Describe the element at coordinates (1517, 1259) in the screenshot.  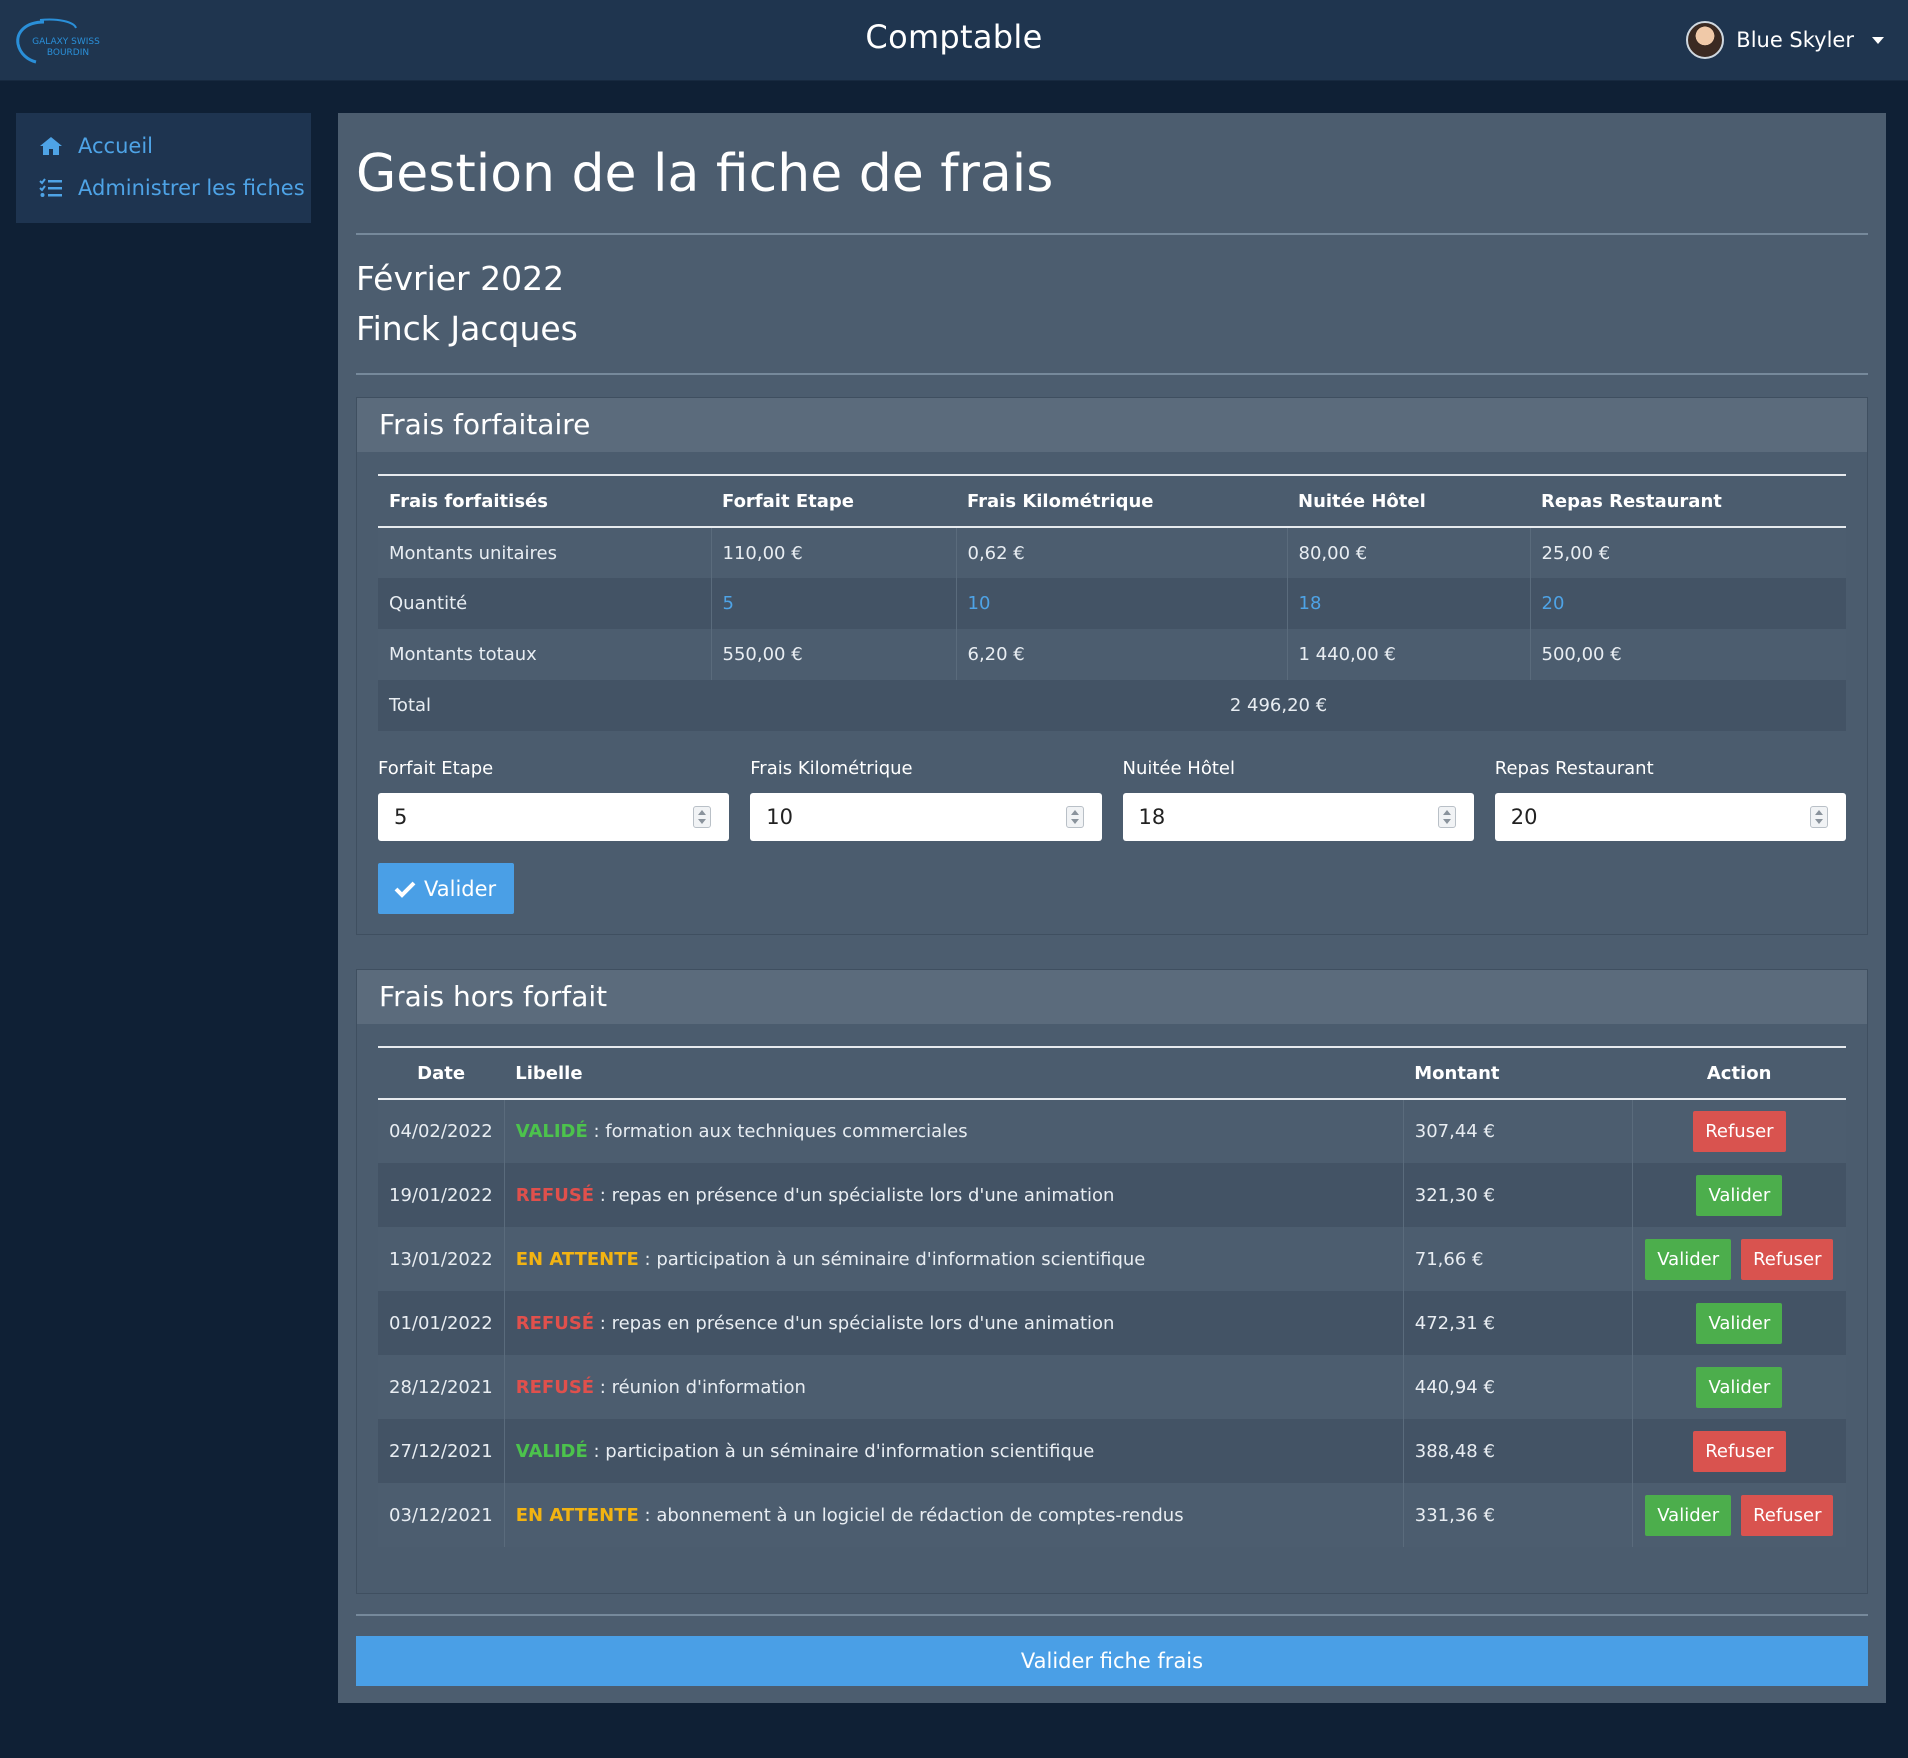
I see `amount-cell: 71,66 €` at that location.